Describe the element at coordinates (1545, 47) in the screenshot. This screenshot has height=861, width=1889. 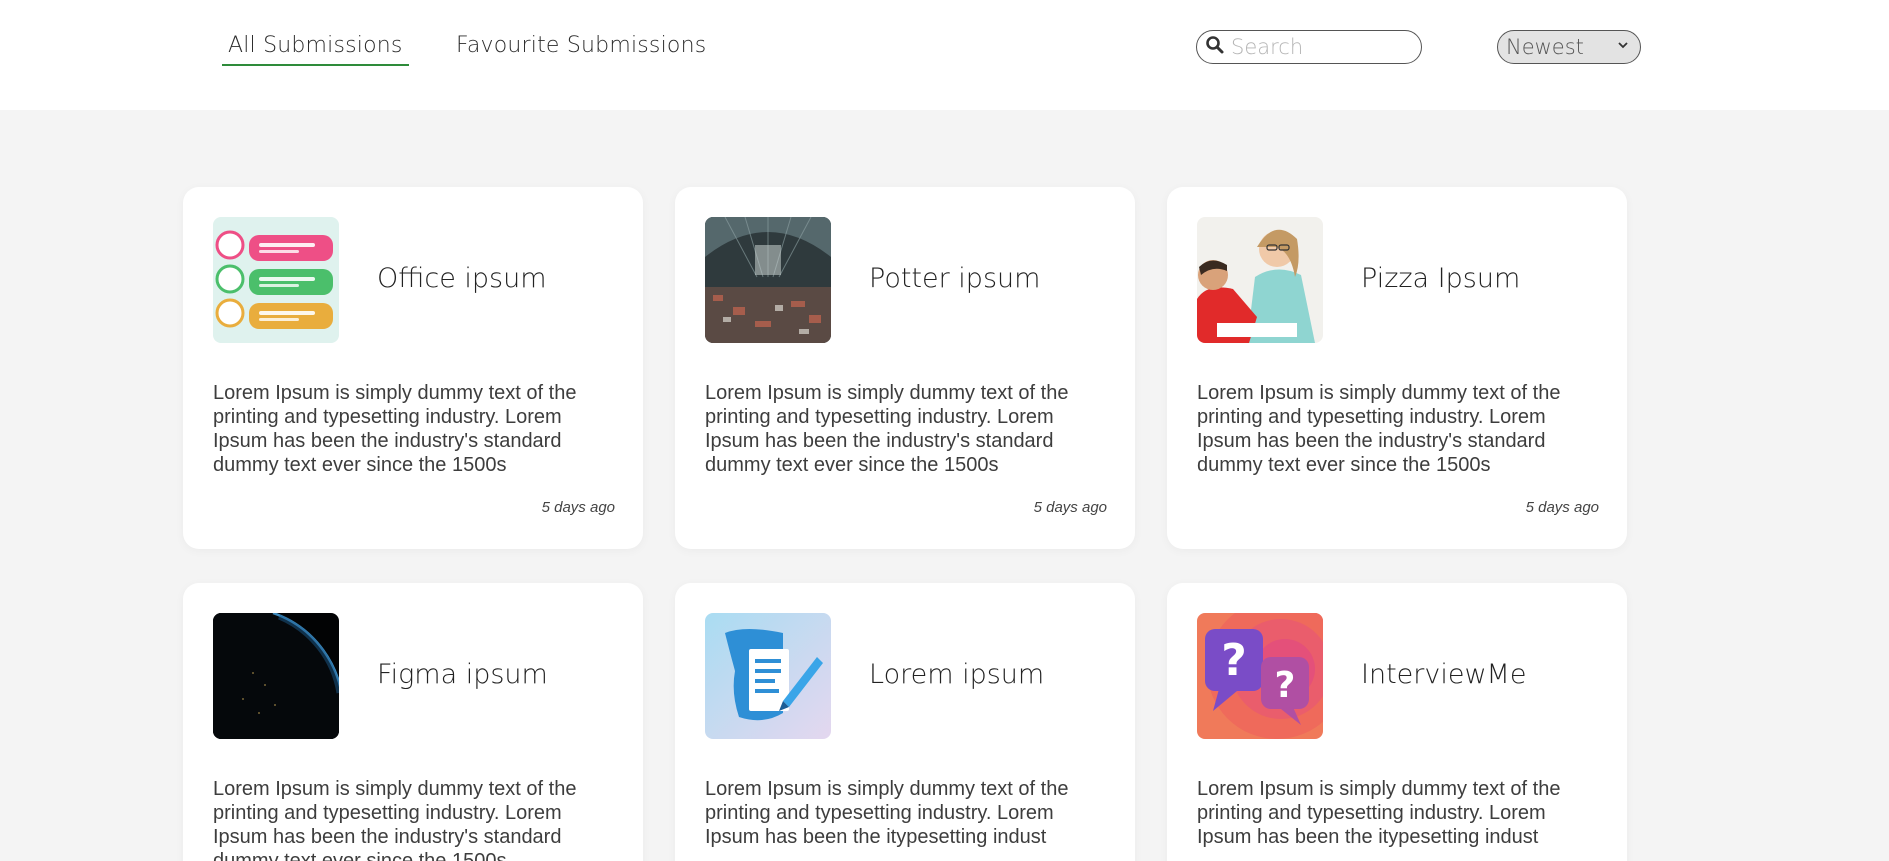
I see `sort-selected-value: Newest` at that location.